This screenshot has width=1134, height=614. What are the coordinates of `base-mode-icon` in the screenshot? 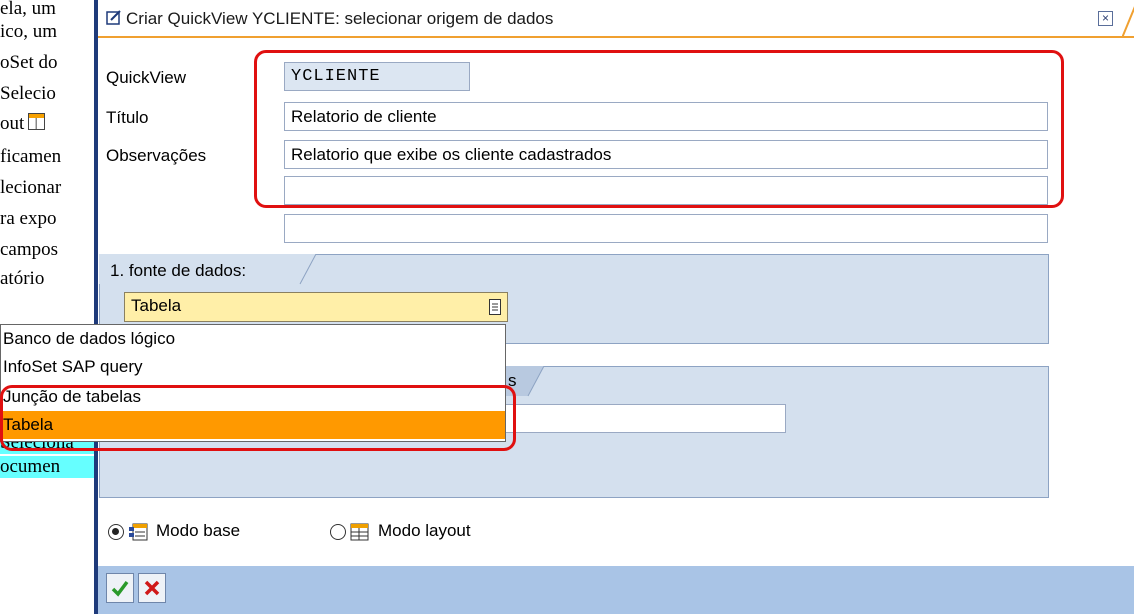 It's located at (138, 532).